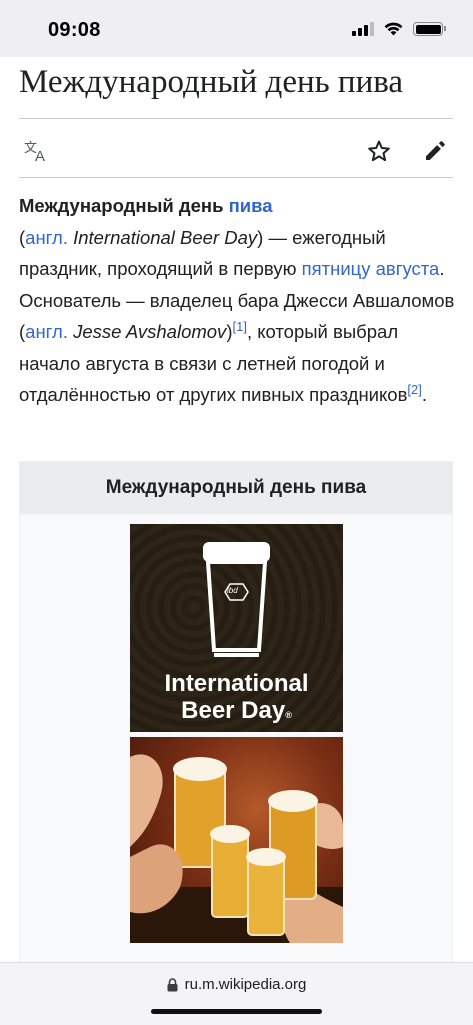 This screenshot has width=473, height=1025. Describe the element at coordinates (379, 151) in the screenshot. I see `star-icon` at that location.